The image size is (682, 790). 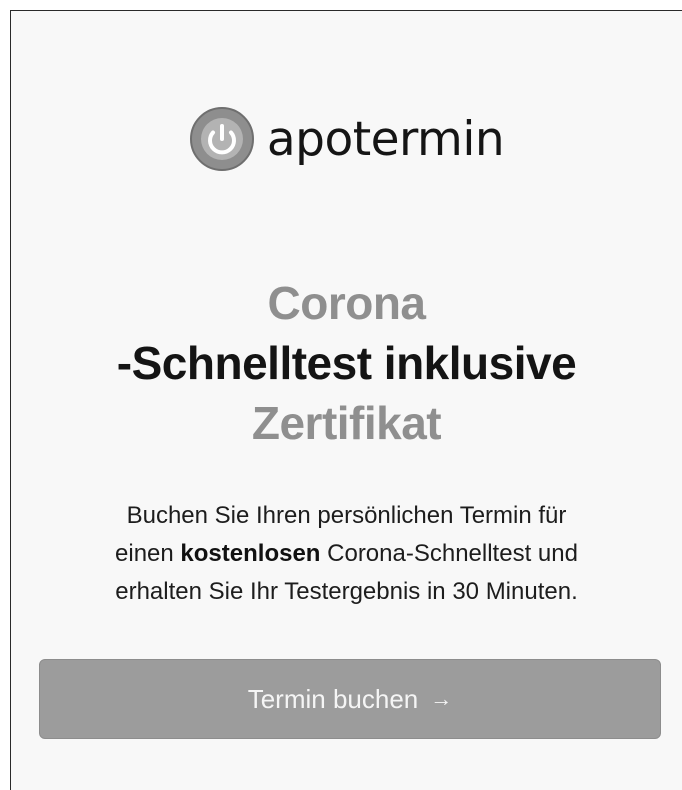 I want to click on title-line-zertifikat: Zertifikat, so click(x=346, y=423).